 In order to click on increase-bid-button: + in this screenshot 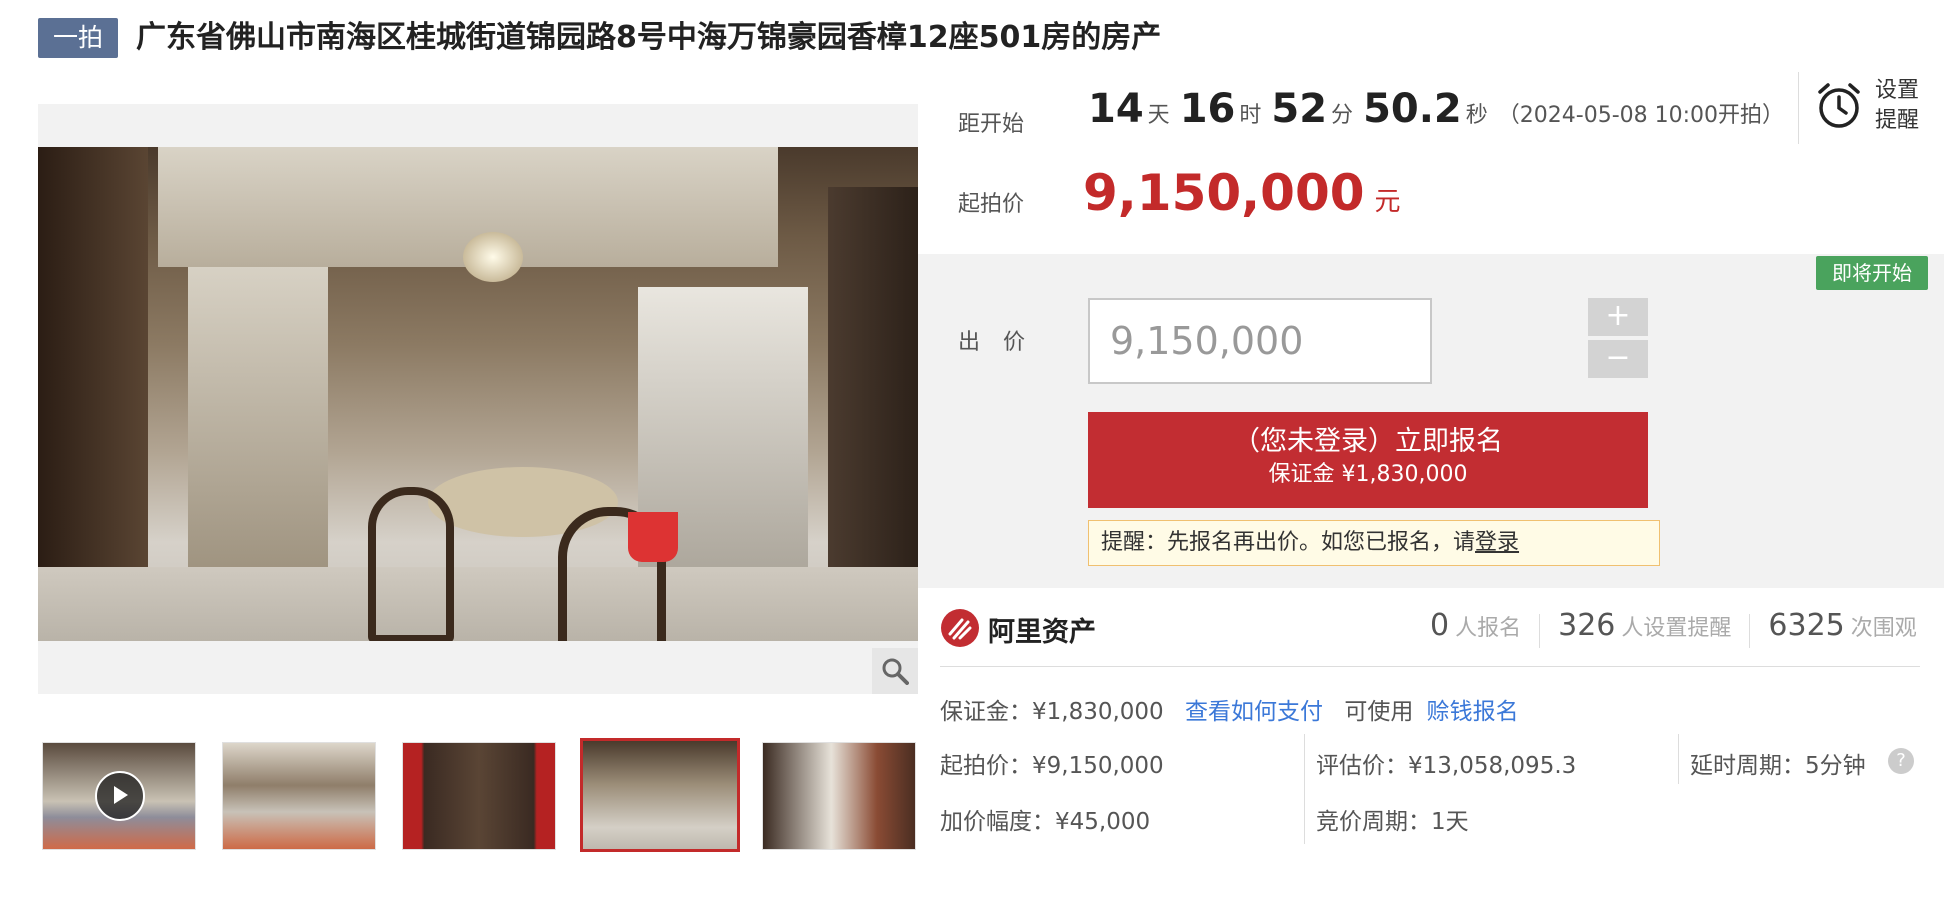, I will do `click(1618, 317)`.